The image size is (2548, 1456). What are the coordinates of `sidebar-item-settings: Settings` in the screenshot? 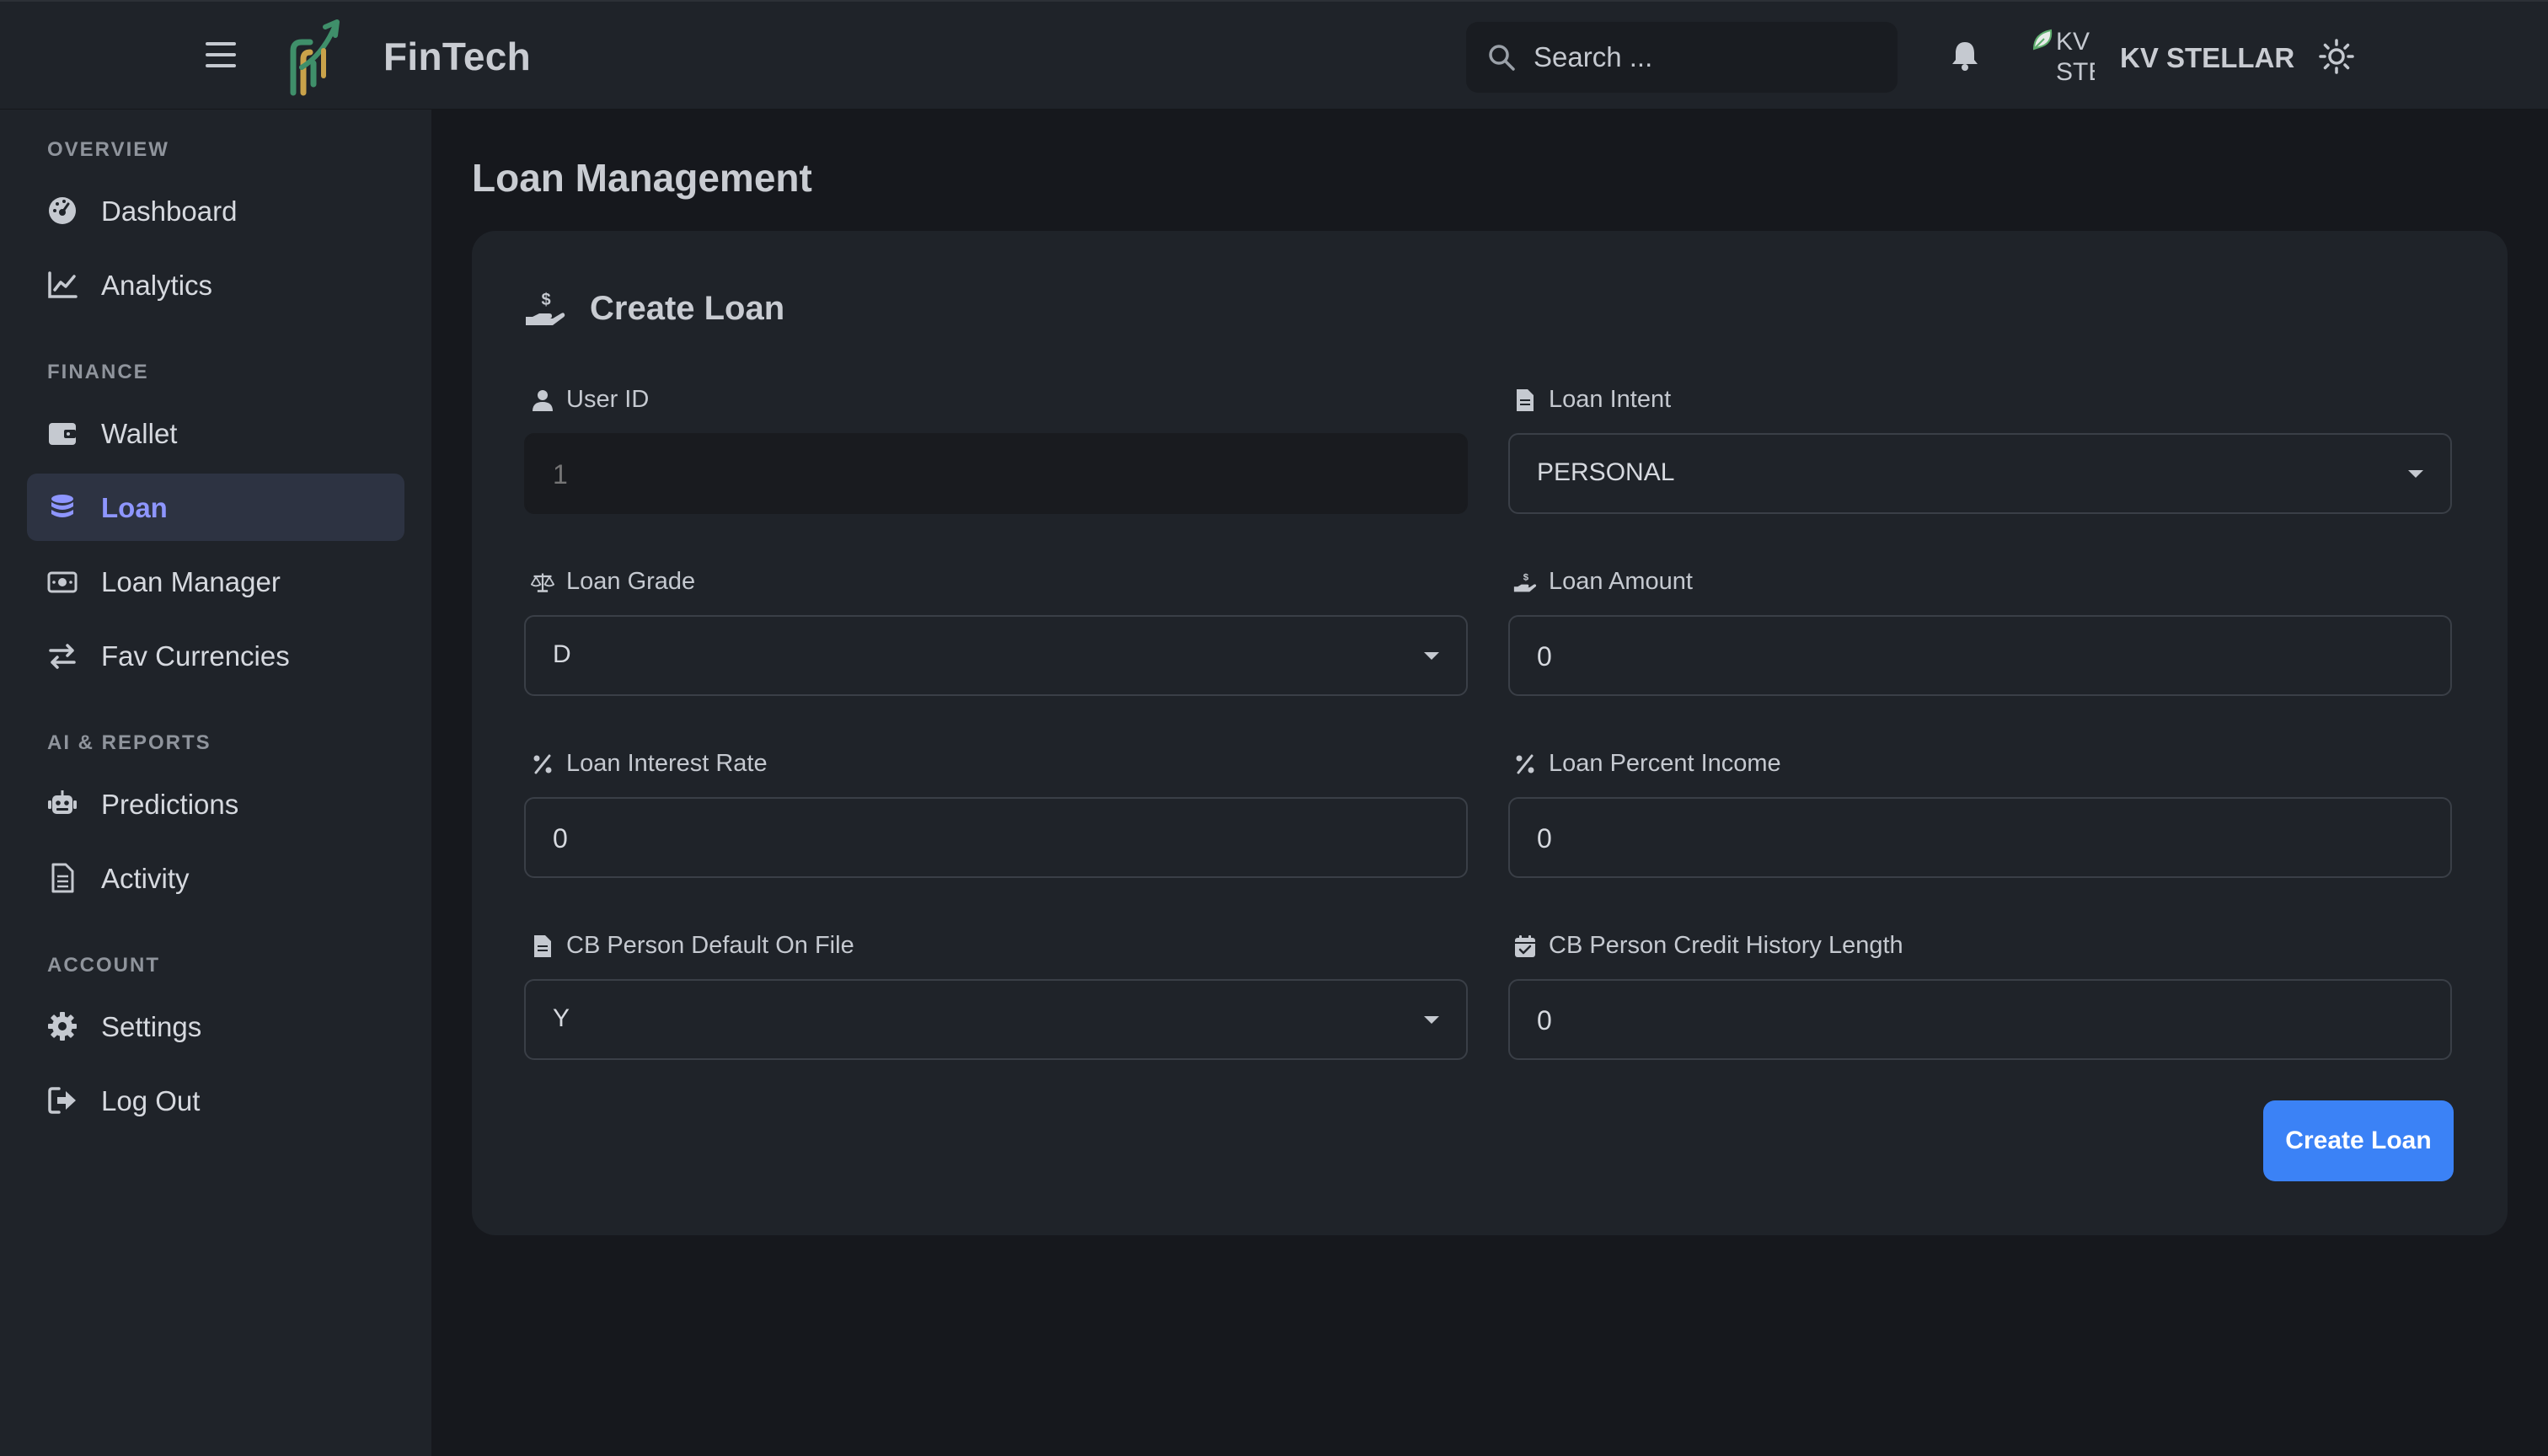 It's located at (215, 1026).